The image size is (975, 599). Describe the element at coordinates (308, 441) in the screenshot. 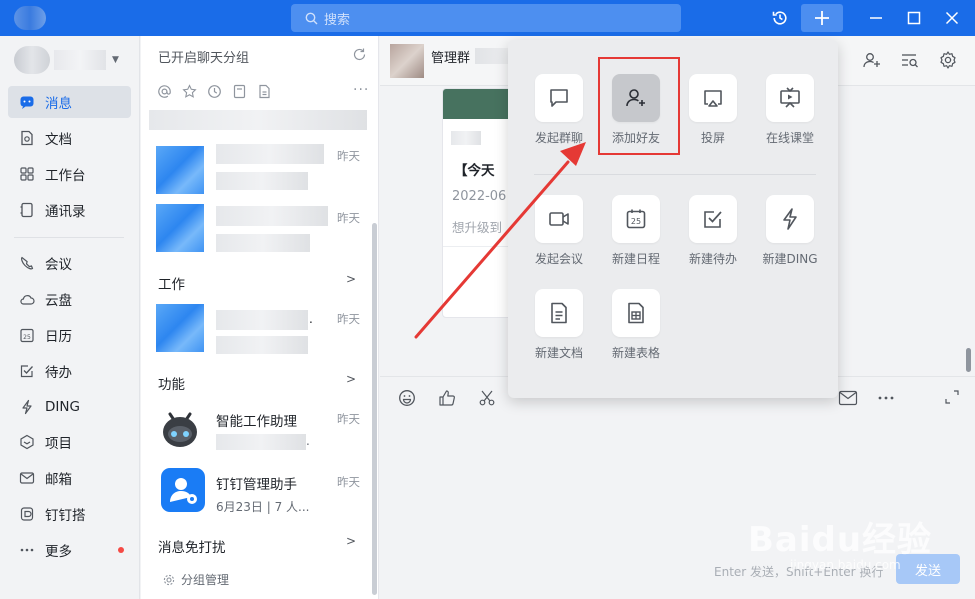

I see `preview-suffix: .` at that location.